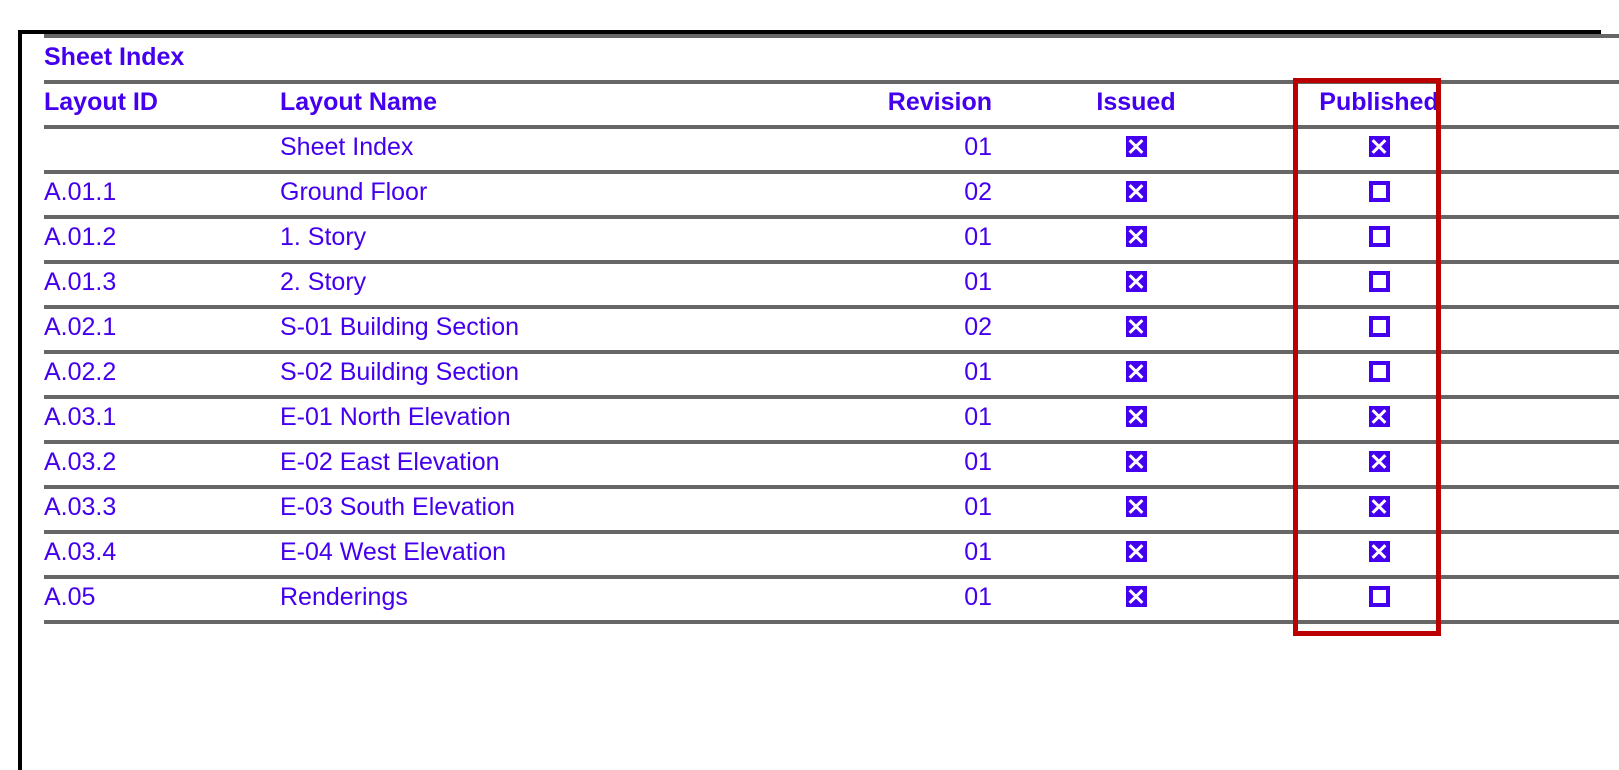 The width and height of the screenshot is (1619, 770). What do you see at coordinates (1379, 102) in the screenshot?
I see `column-header-published: Published` at bounding box center [1379, 102].